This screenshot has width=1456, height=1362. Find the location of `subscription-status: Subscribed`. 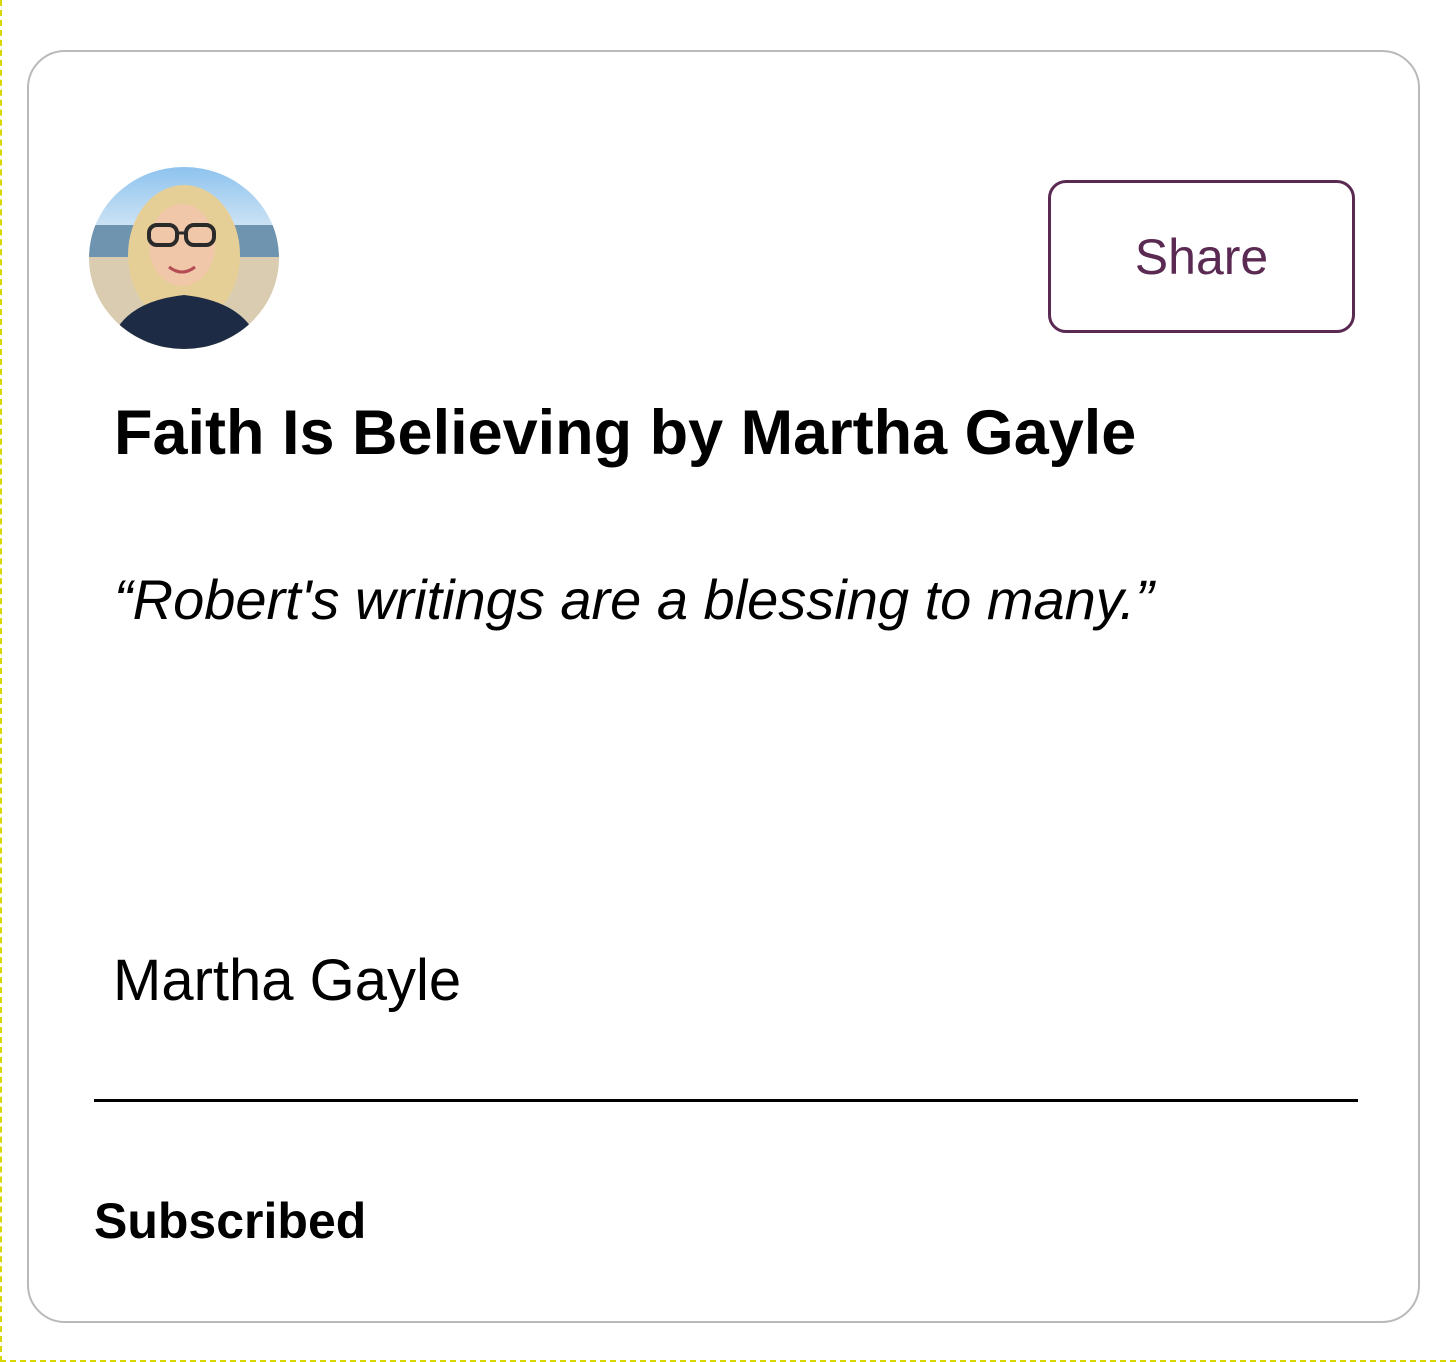

subscription-status: Subscribed is located at coordinates (230, 1221).